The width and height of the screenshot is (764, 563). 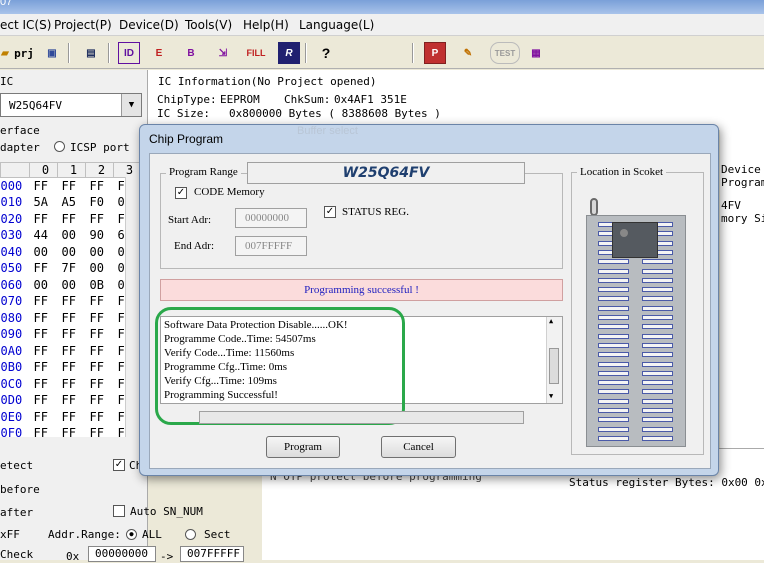 I want to click on socket-lever-icon, so click(x=594, y=207).